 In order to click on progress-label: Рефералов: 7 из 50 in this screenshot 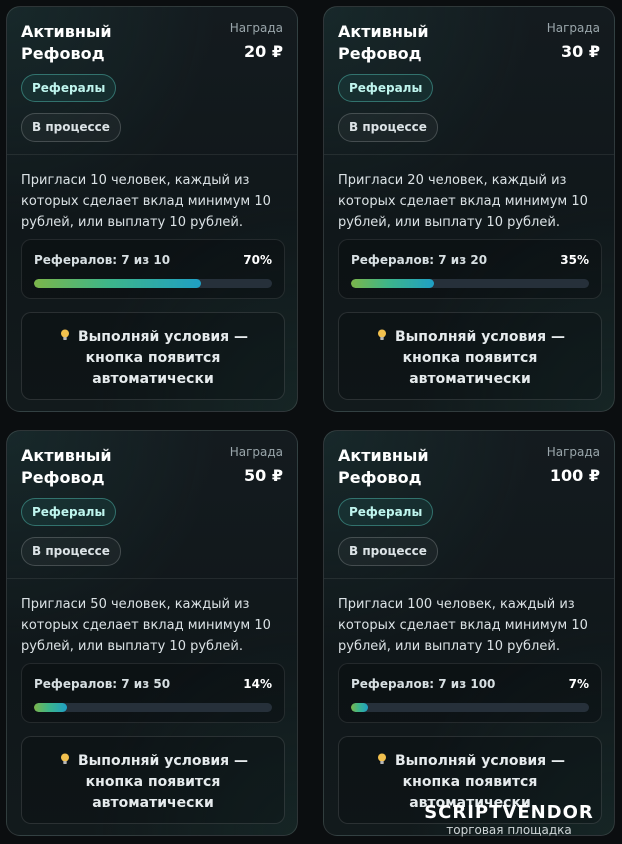, I will do `click(102, 684)`.